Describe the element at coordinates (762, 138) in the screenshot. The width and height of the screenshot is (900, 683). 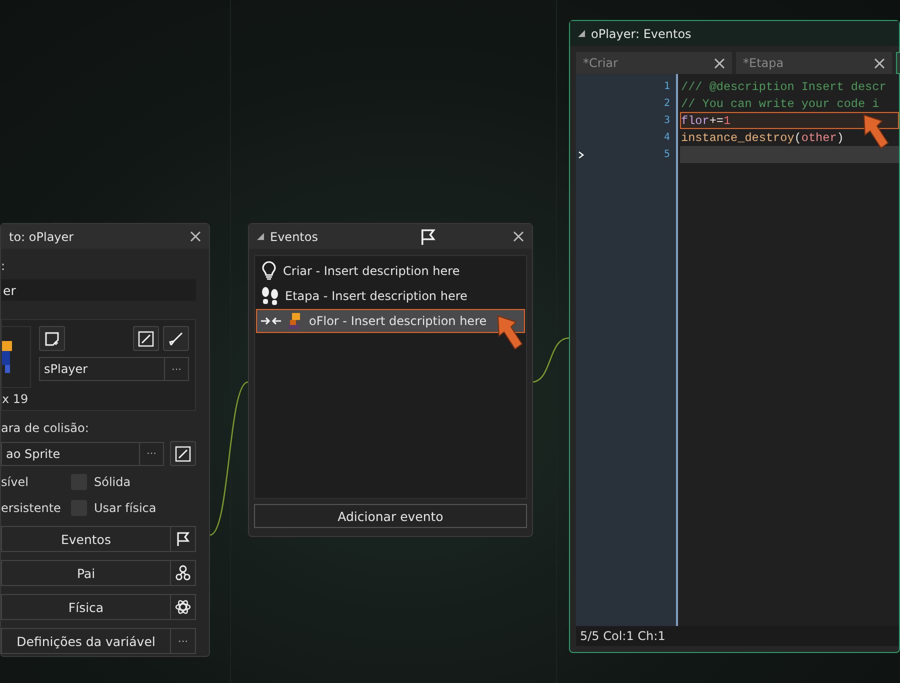
I see `code-line: instance_destroy(other)` at that location.